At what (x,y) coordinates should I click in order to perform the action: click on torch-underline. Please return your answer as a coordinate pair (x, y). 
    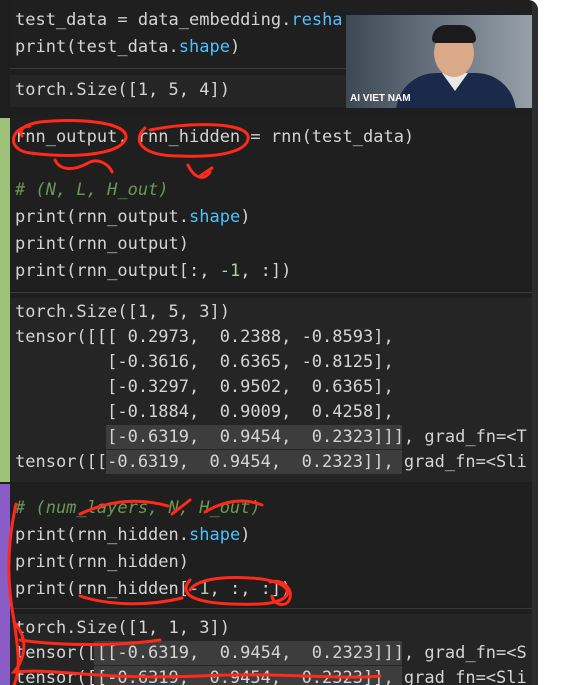
    Looking at the image, I should click on (90, 642).